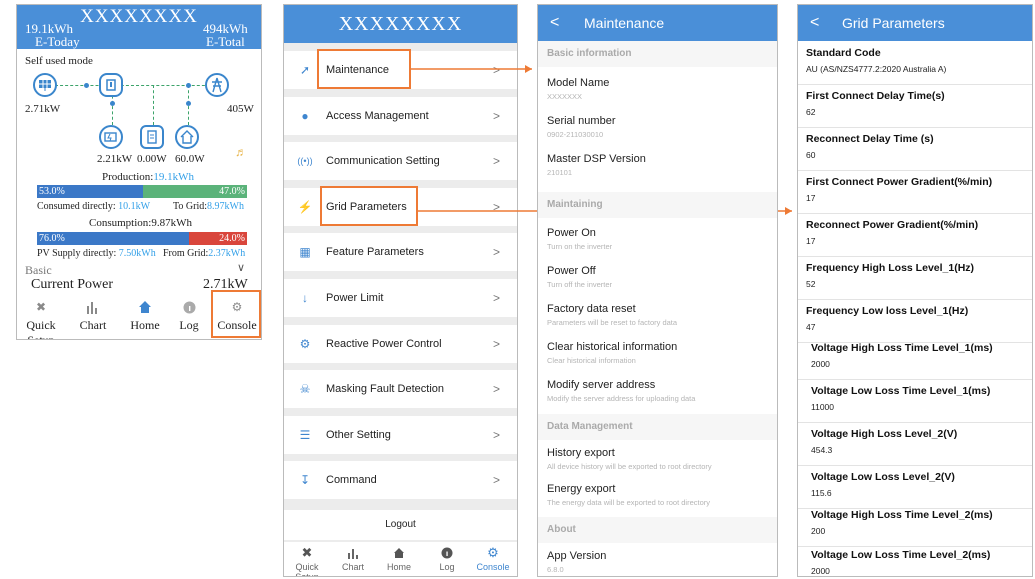 The width and height of the screenshot is (1035, 579). I want to click on param-first-connect-delay: First Connect Delay Time(s) 62, so click(915, 106).